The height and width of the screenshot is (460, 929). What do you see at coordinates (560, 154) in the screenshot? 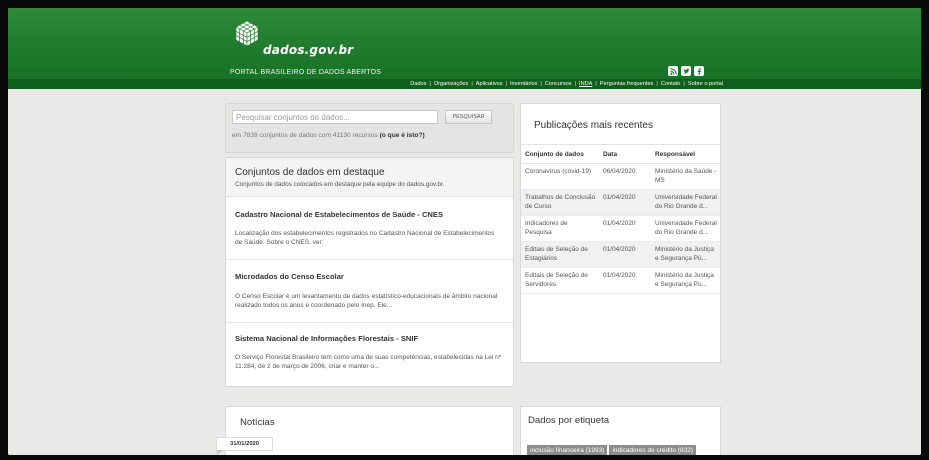
I see `column-header: Conjunto de dados` at bounding box center [560, 154].